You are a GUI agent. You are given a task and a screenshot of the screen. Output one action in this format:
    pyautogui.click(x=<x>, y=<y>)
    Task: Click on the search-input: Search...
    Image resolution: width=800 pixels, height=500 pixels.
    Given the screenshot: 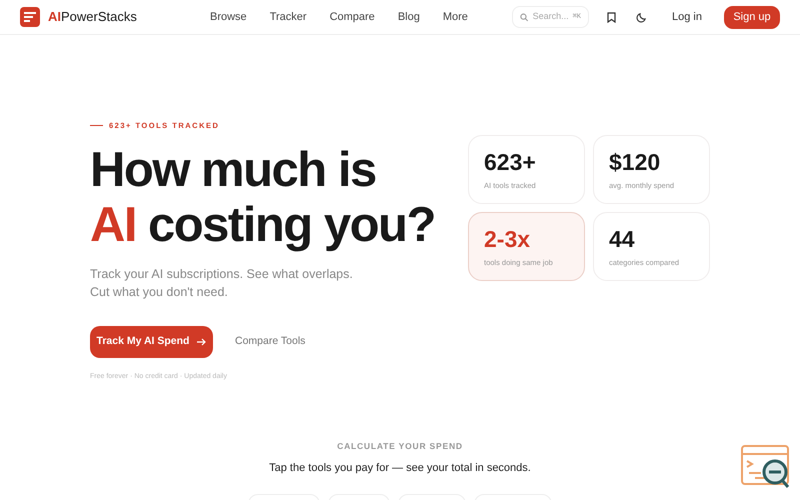 What is the action you would take?
    pyautogui.click(x=550, y=17)
    